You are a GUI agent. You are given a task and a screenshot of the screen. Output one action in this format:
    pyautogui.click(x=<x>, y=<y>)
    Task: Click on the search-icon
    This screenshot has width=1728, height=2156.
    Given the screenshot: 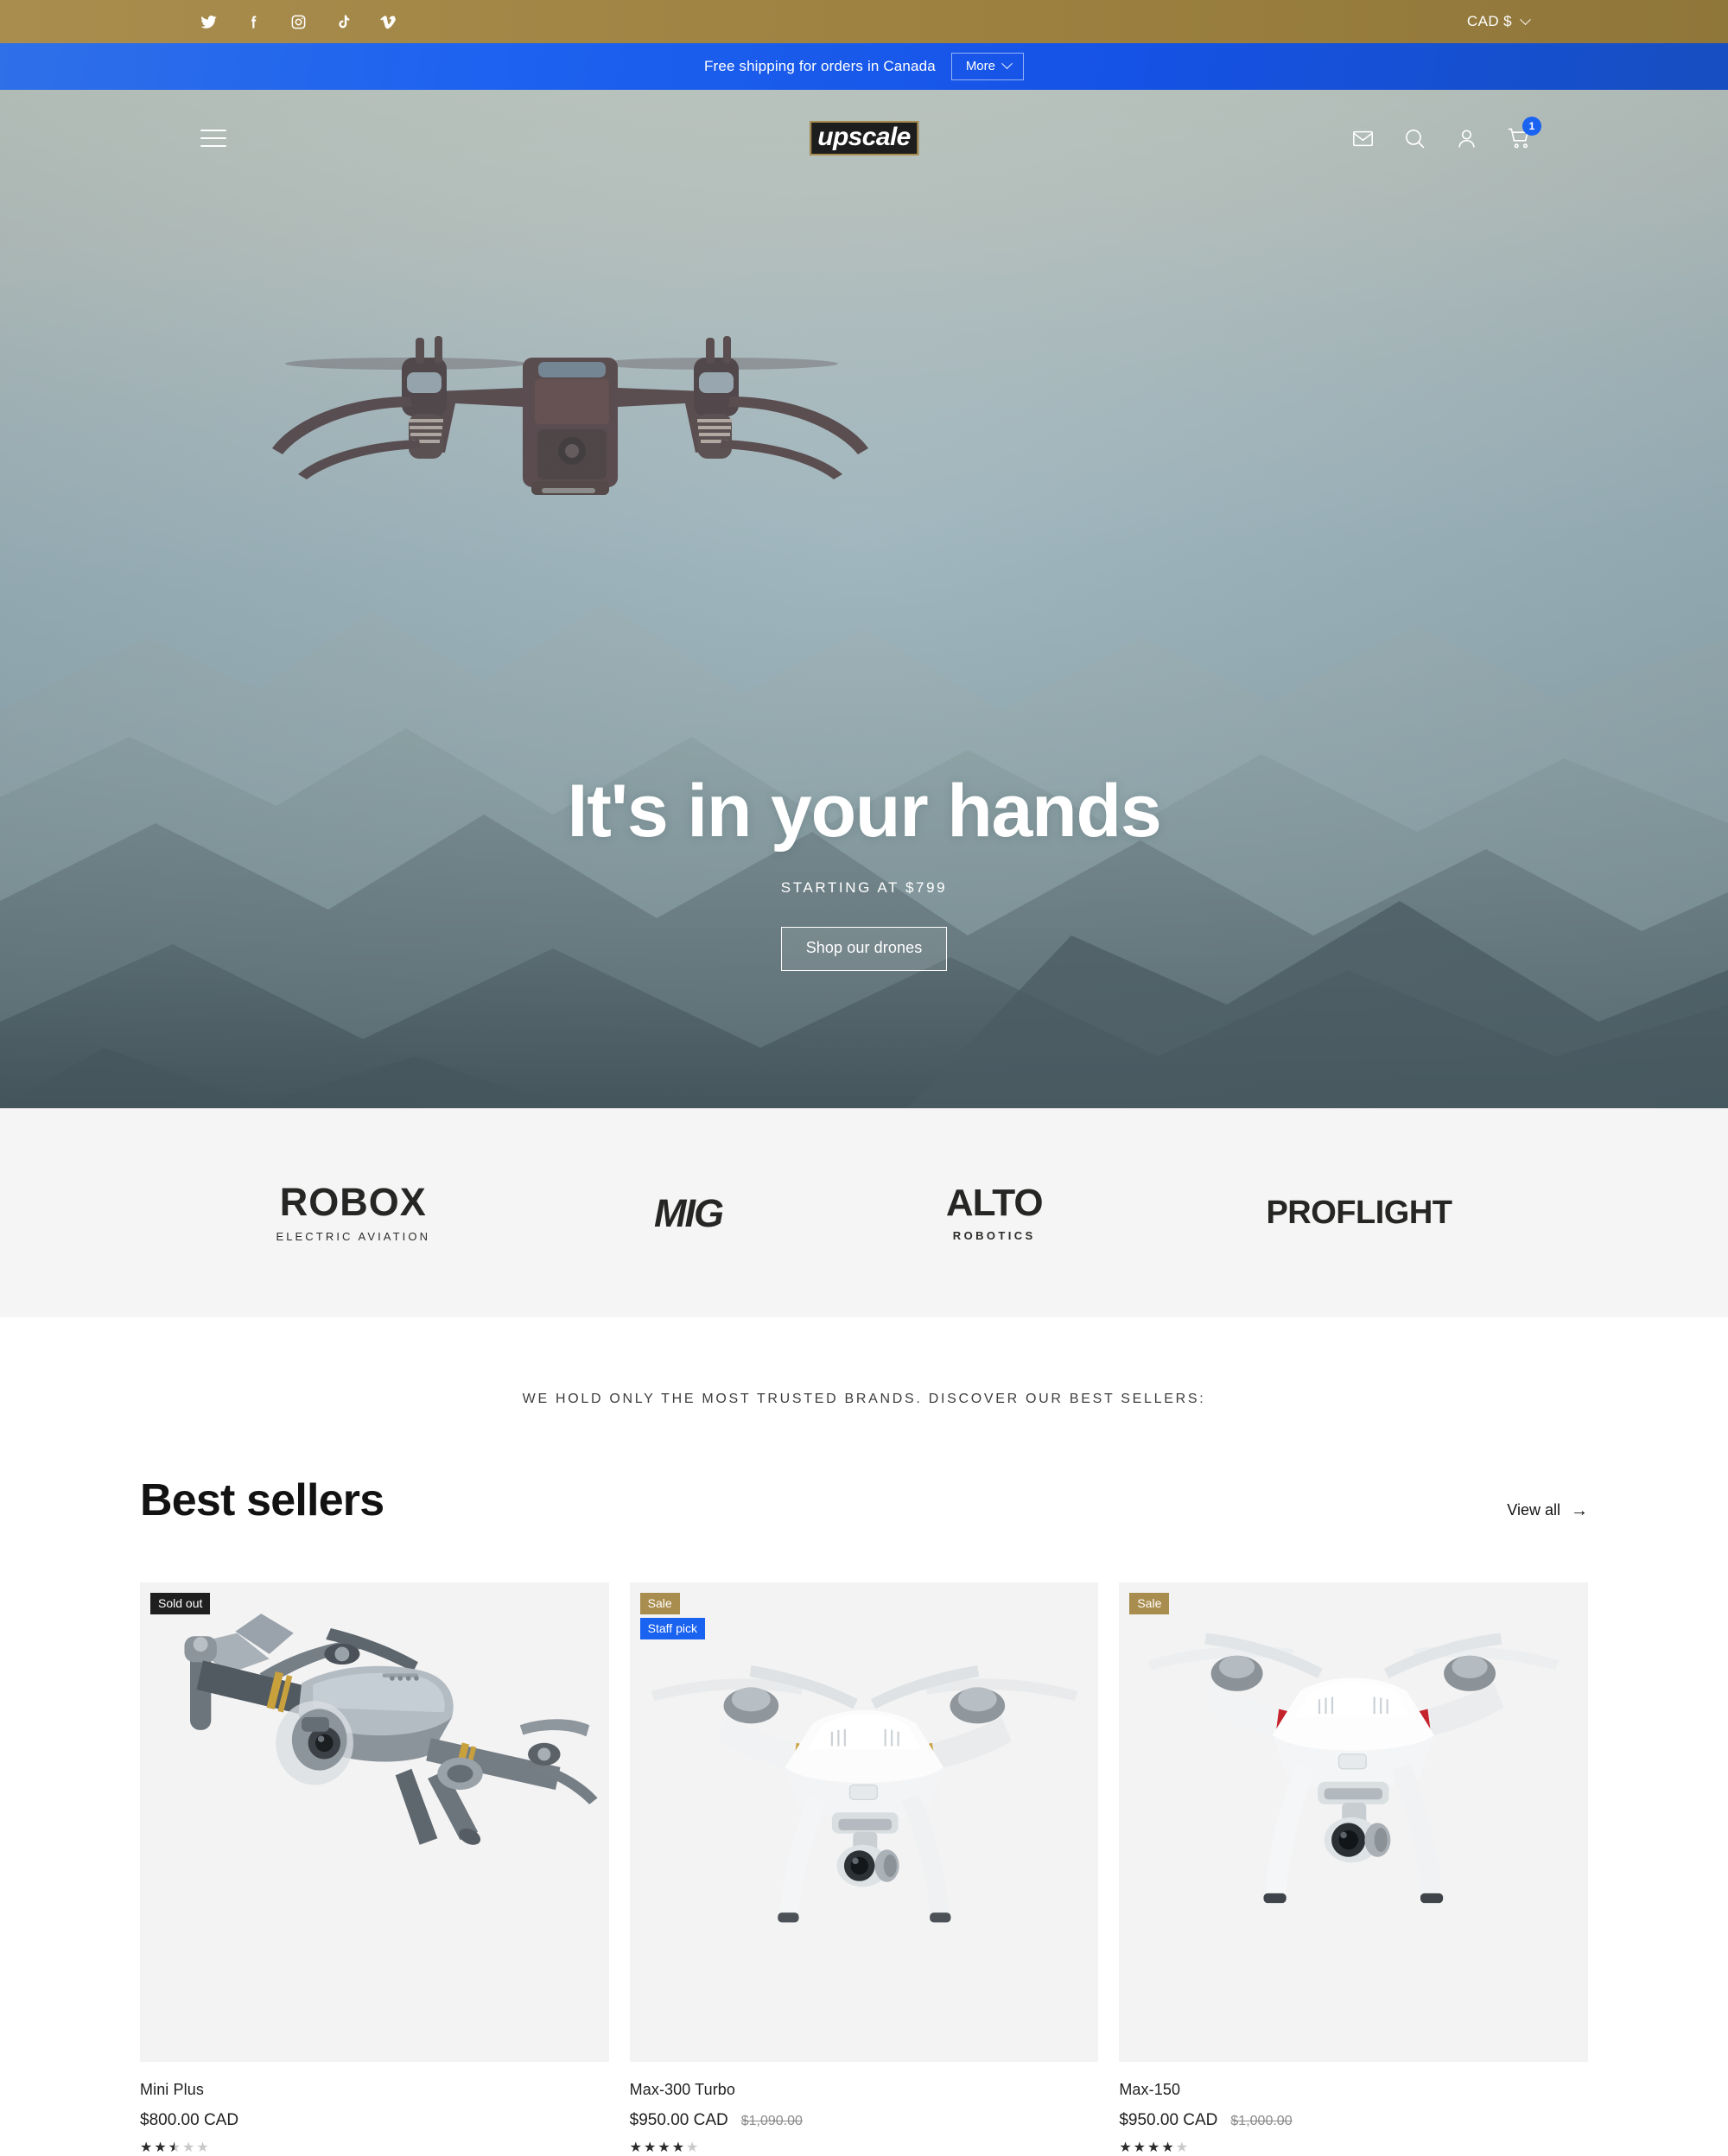 What is the action you would take?
    pyautogui.click(x=1414, y=138)
    